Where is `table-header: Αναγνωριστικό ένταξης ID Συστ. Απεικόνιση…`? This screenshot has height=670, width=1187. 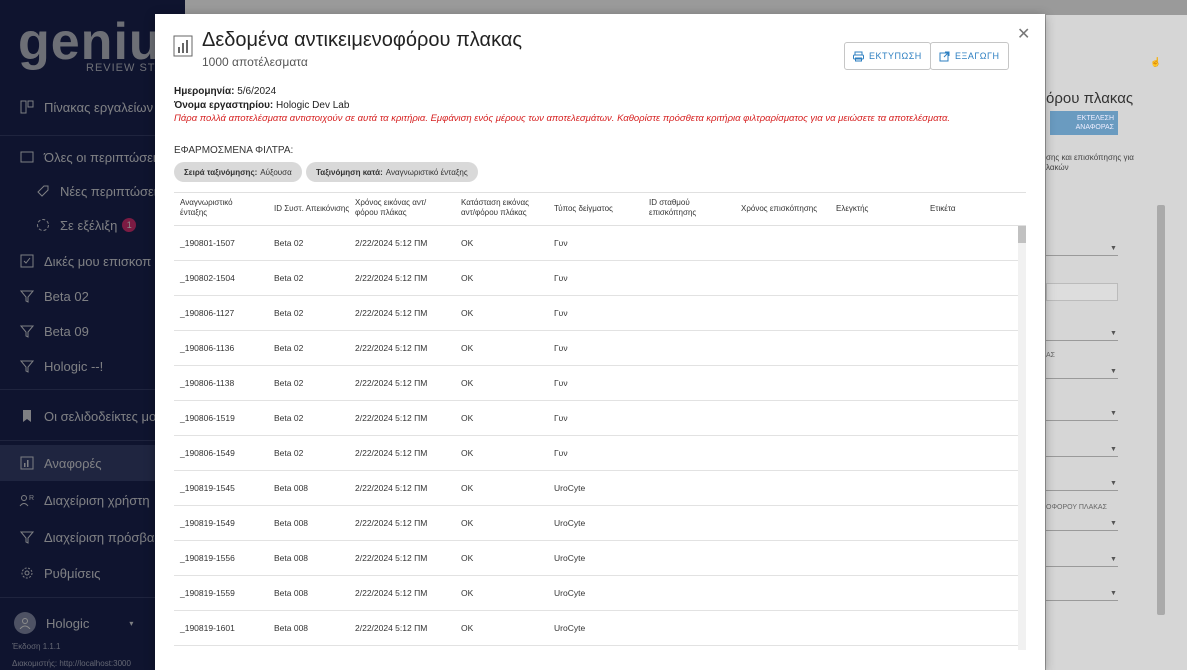 table-header: Αναγνωριστικό ένταξης ID Συστ. Απεικόνιση… is located at coordinates (600, 209).